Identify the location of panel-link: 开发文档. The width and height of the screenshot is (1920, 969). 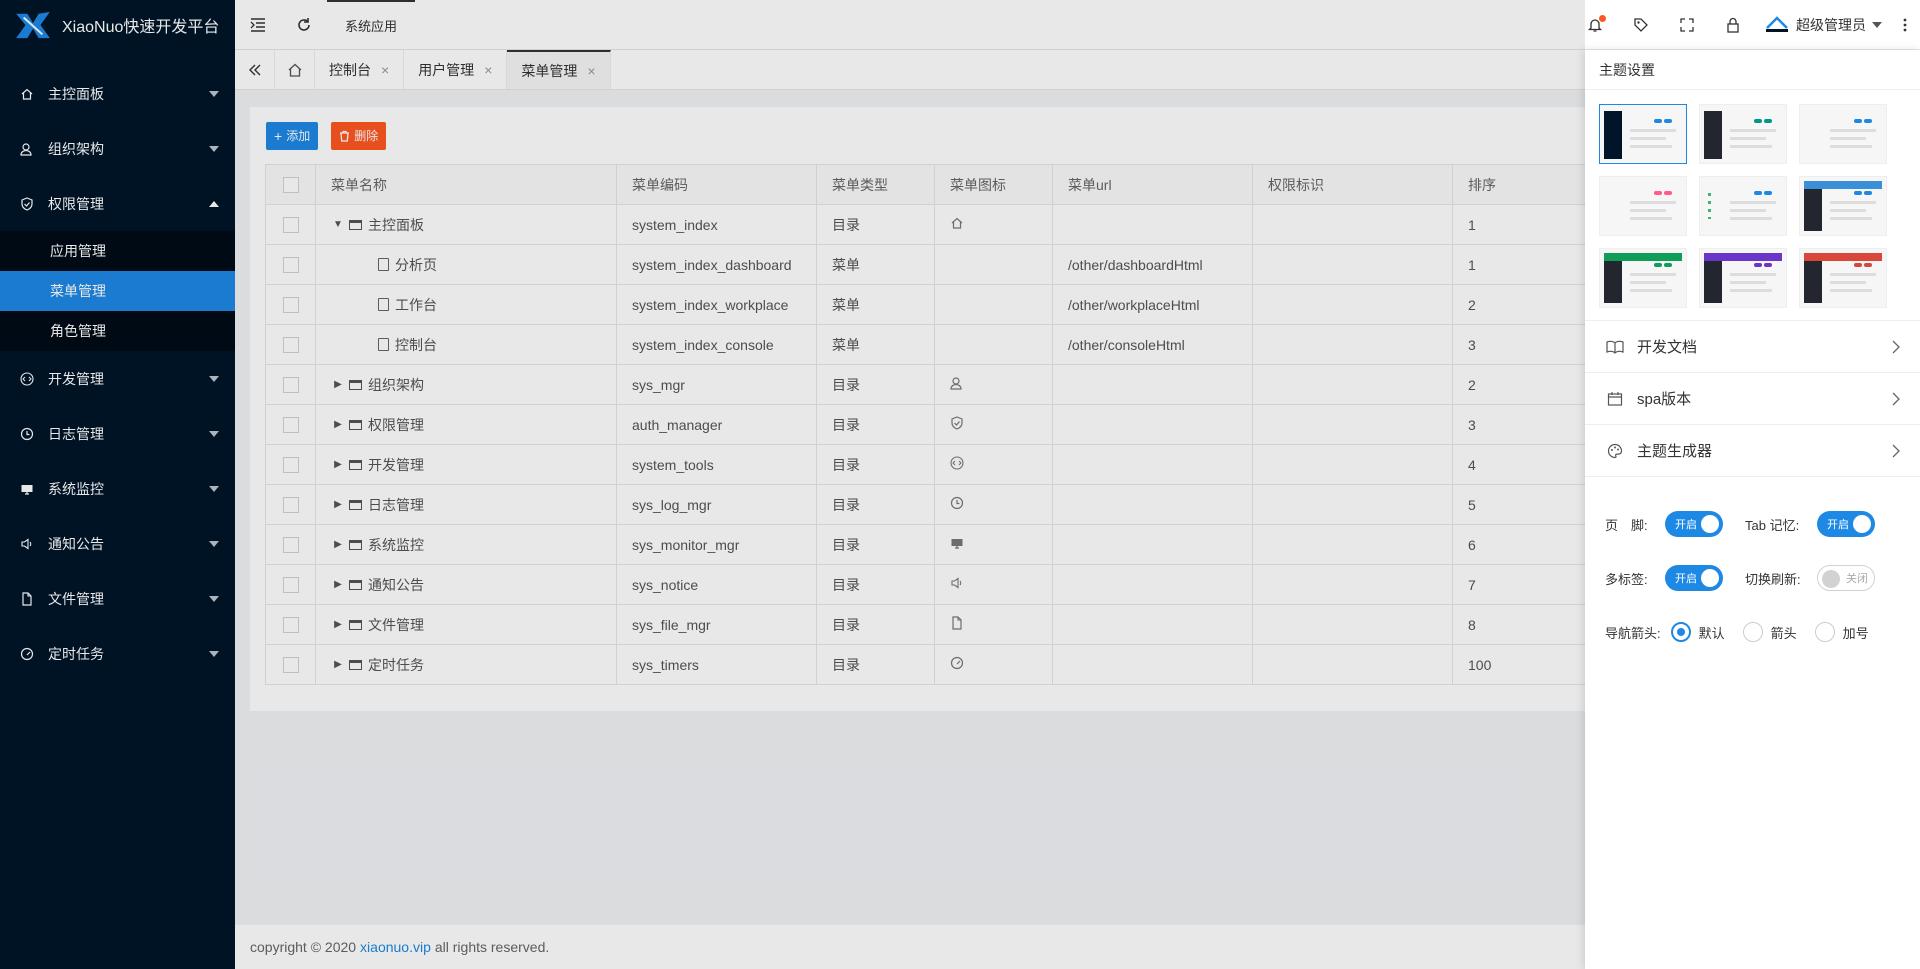
(1752, 346).